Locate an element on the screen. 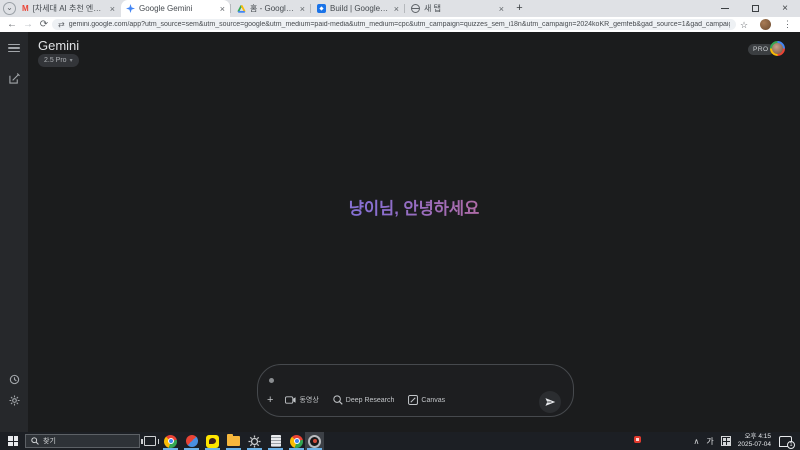 The image size is (800, 450). user-avatar is located at coordinates (777, 48).